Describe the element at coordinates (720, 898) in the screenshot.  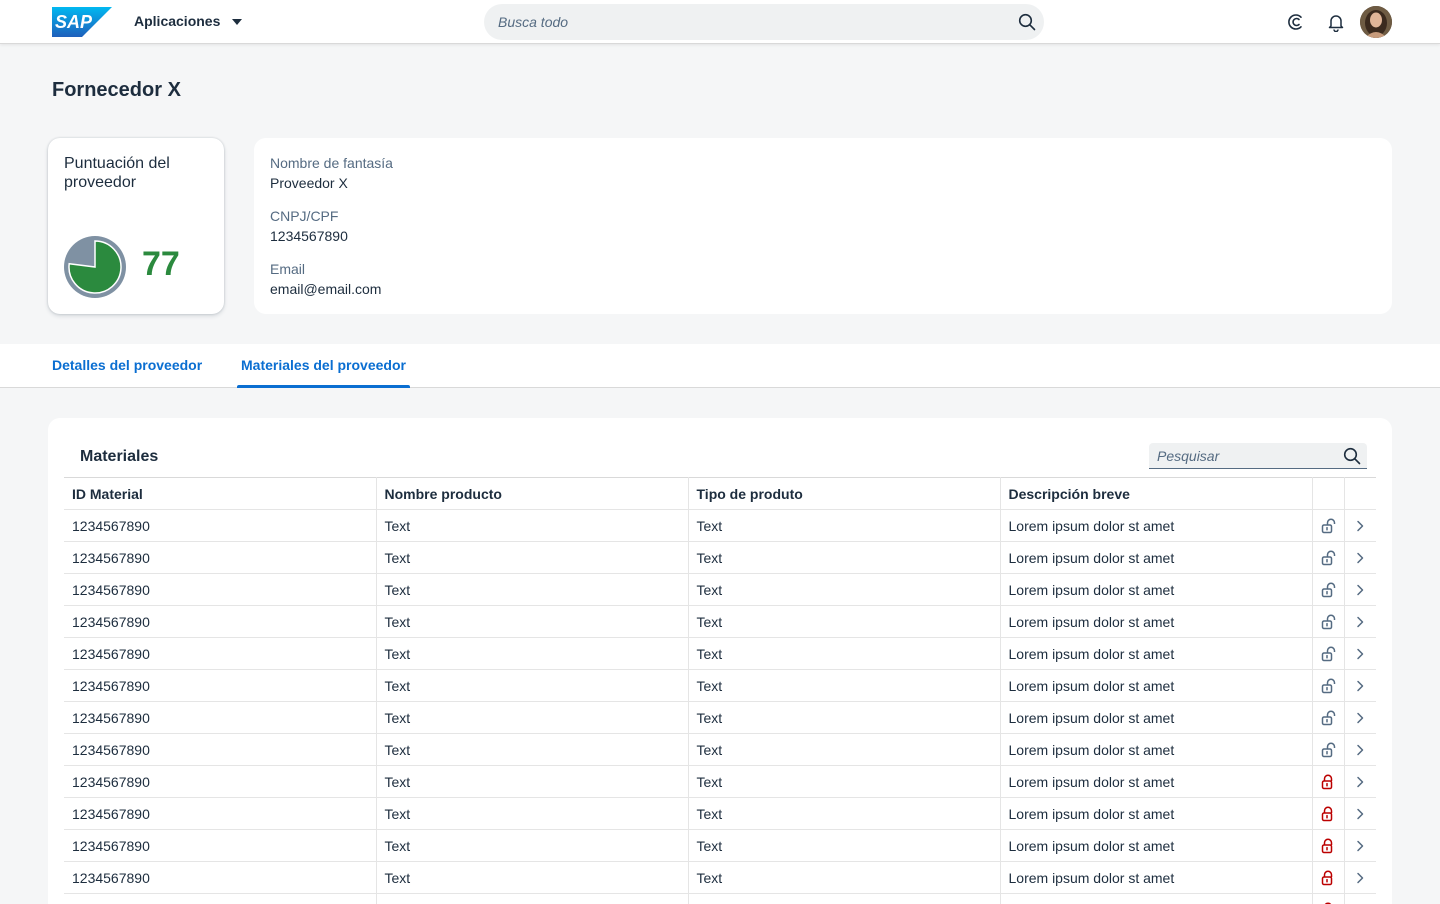
I see `table-row` at that location.